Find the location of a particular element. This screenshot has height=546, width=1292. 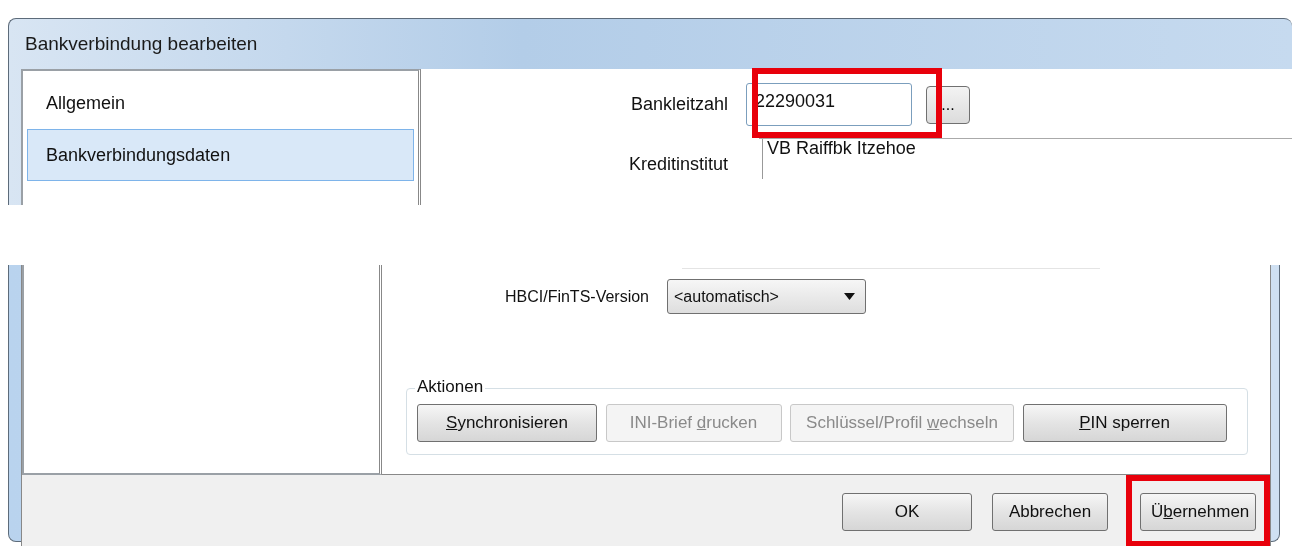

input-field: 22290031 is located at coordinates (829, 104).